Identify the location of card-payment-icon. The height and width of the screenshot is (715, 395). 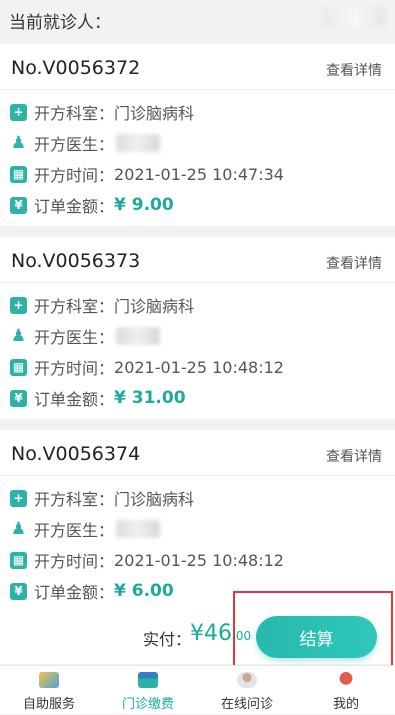
(148, 680).